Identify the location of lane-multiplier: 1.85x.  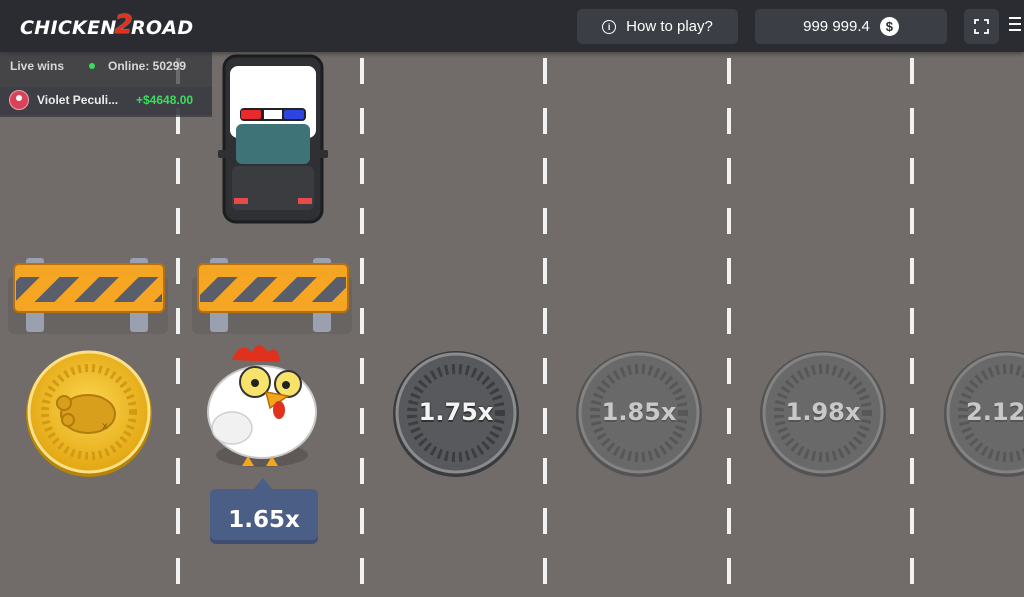
(639, 412).